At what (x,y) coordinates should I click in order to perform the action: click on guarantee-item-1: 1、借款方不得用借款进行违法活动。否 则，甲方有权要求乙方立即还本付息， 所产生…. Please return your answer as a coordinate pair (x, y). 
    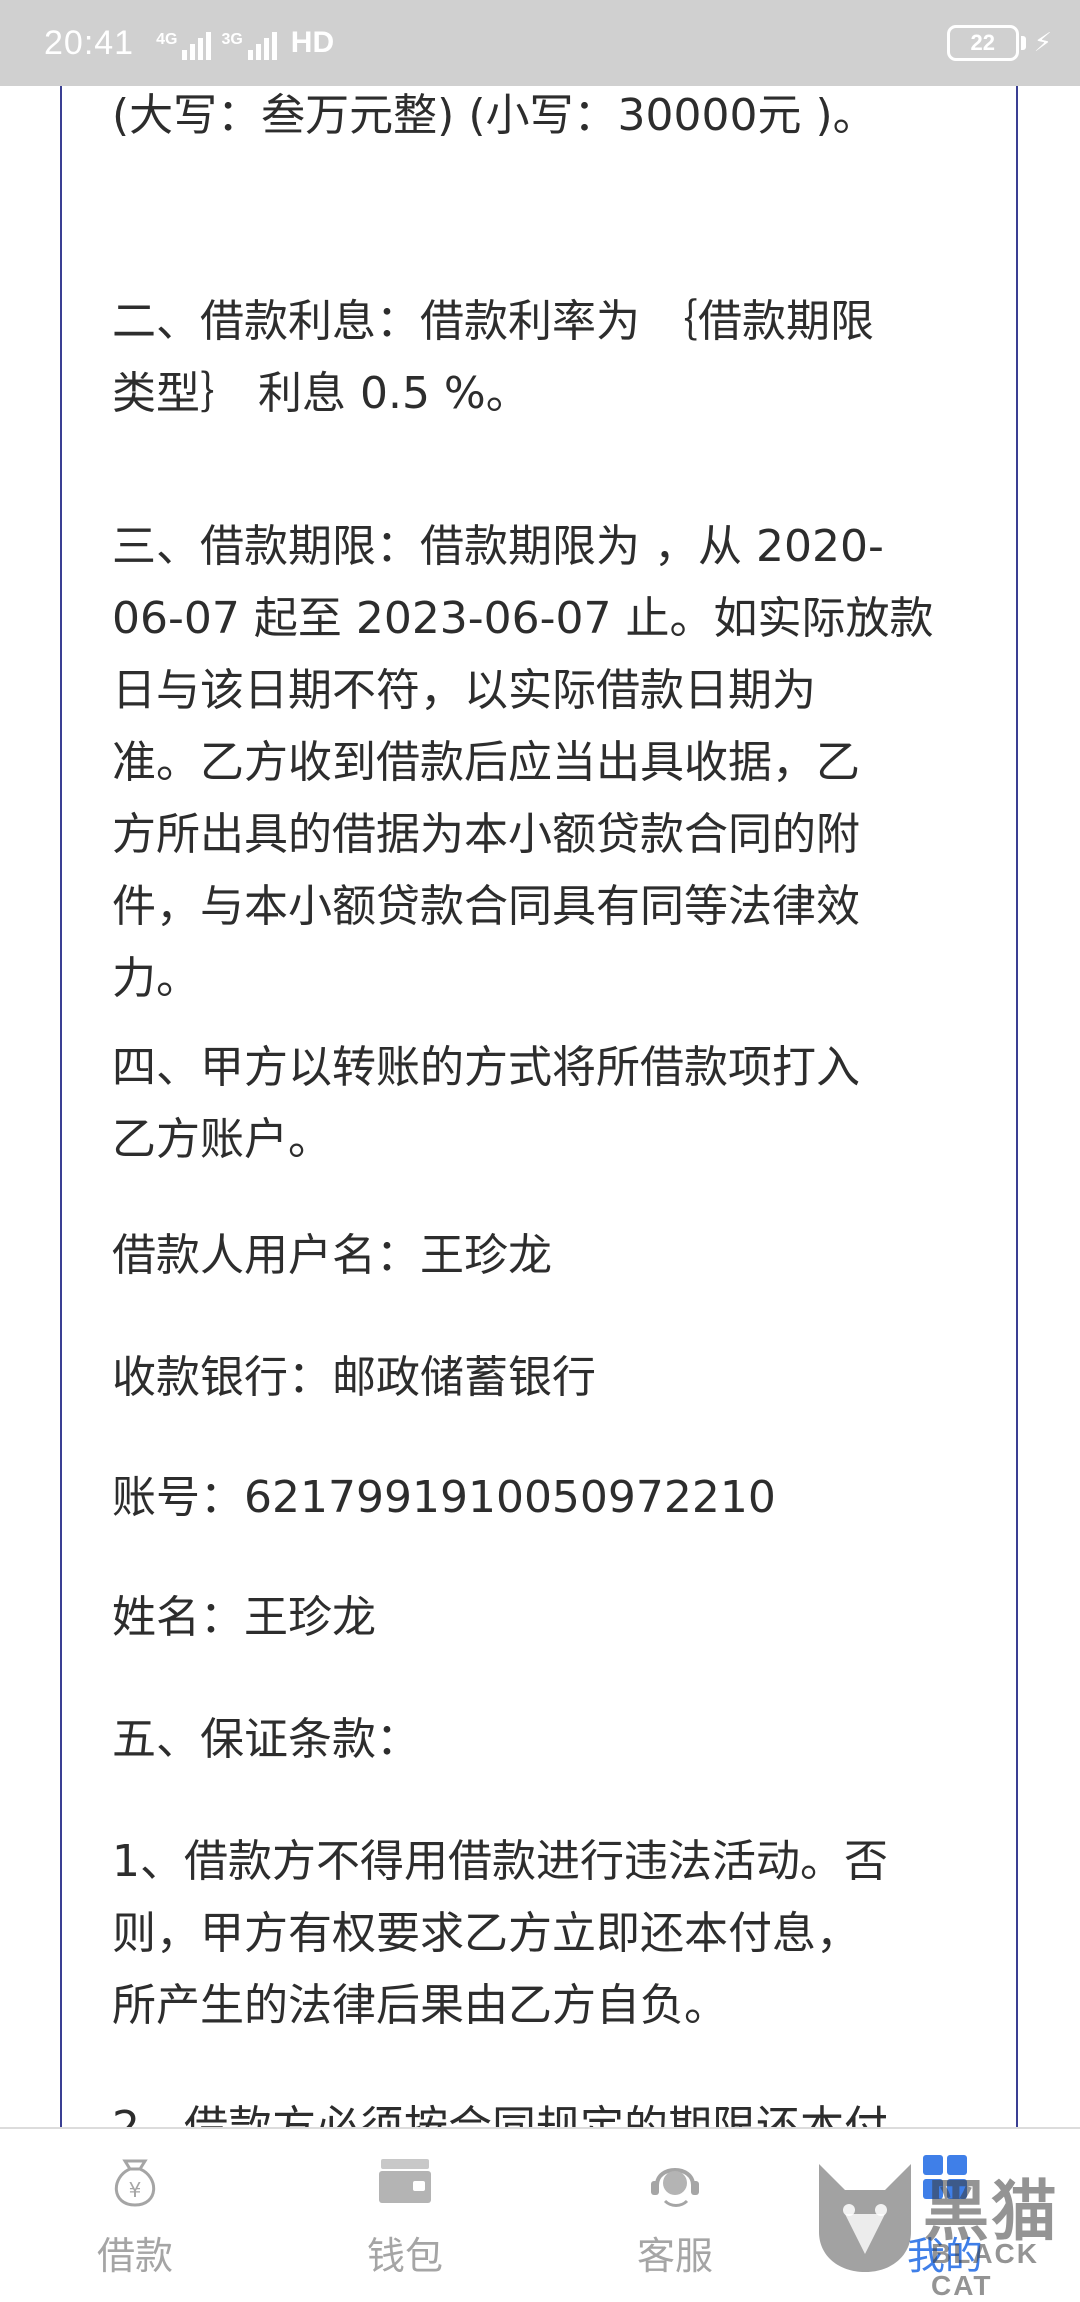
    Looking at the image, I should click on (500, 1933).